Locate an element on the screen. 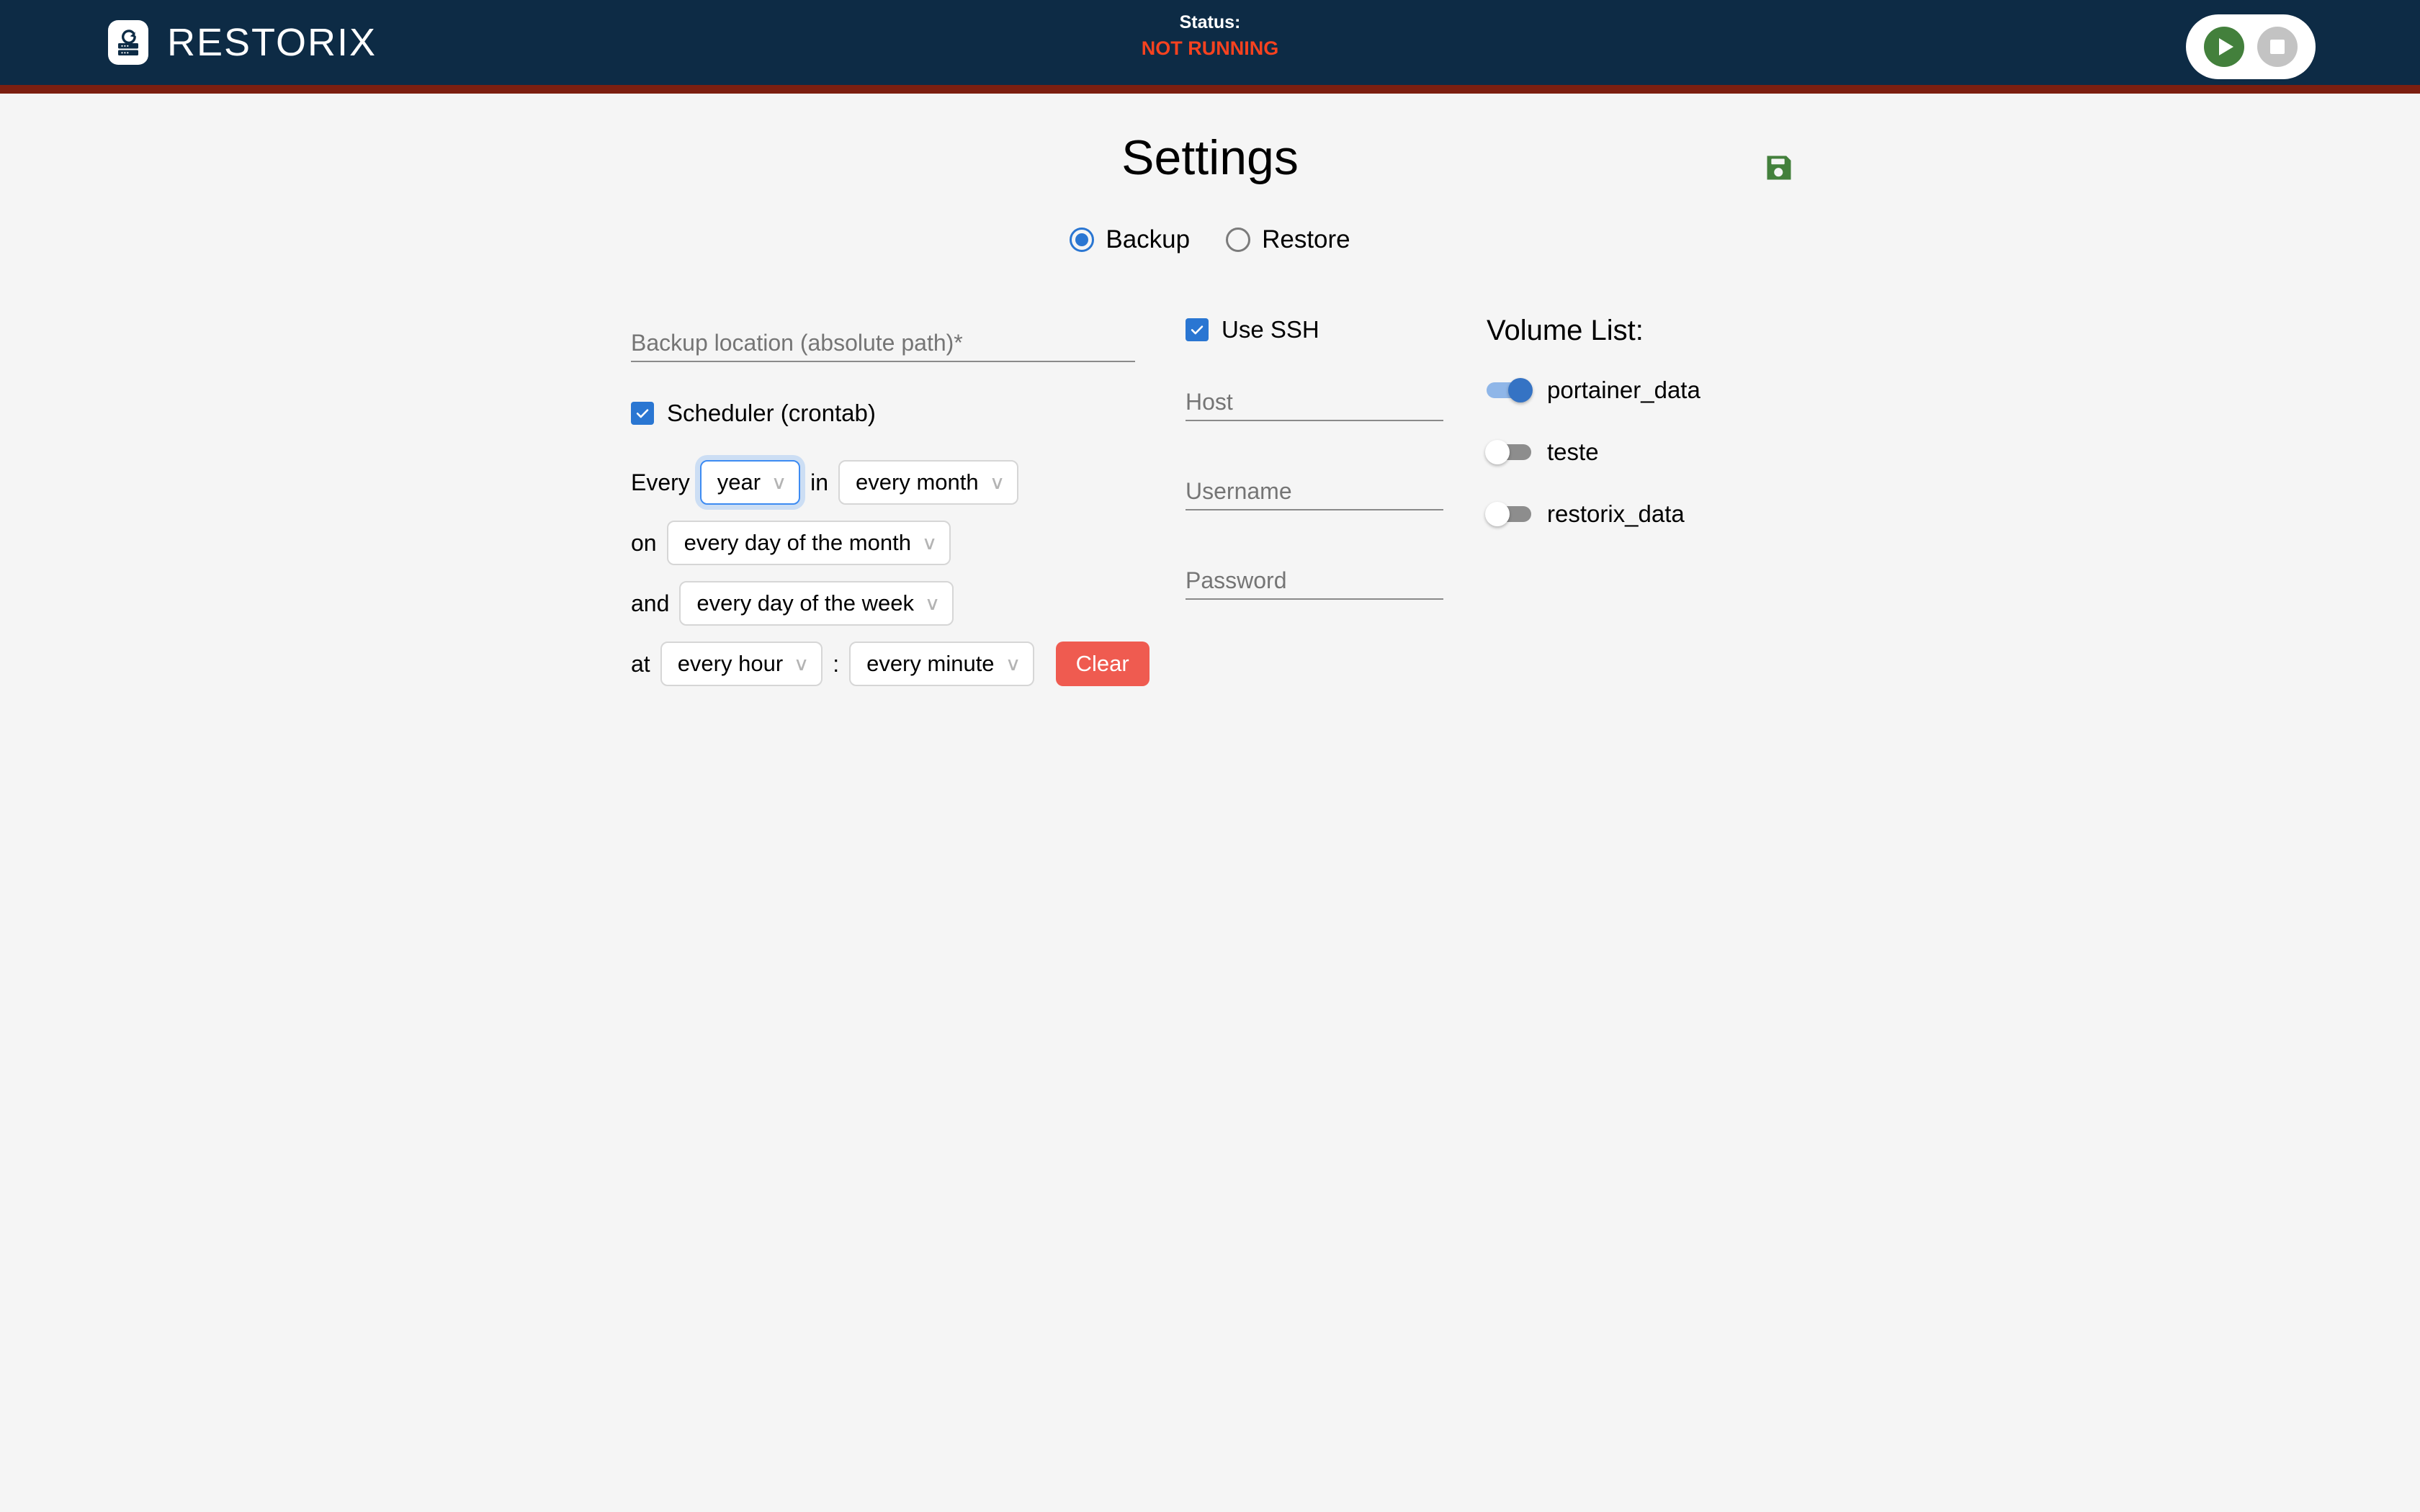  radio-restore: Restore is located at coordinates (1288, 239).